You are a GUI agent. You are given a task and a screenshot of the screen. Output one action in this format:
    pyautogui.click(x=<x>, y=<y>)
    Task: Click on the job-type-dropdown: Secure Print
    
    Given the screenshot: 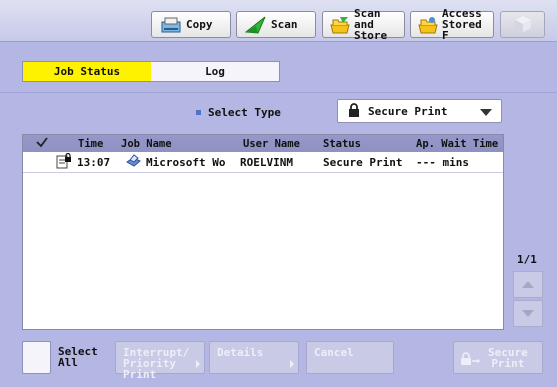 What is the action you would take?
    pyautogui.click(x=419, y=111)
    